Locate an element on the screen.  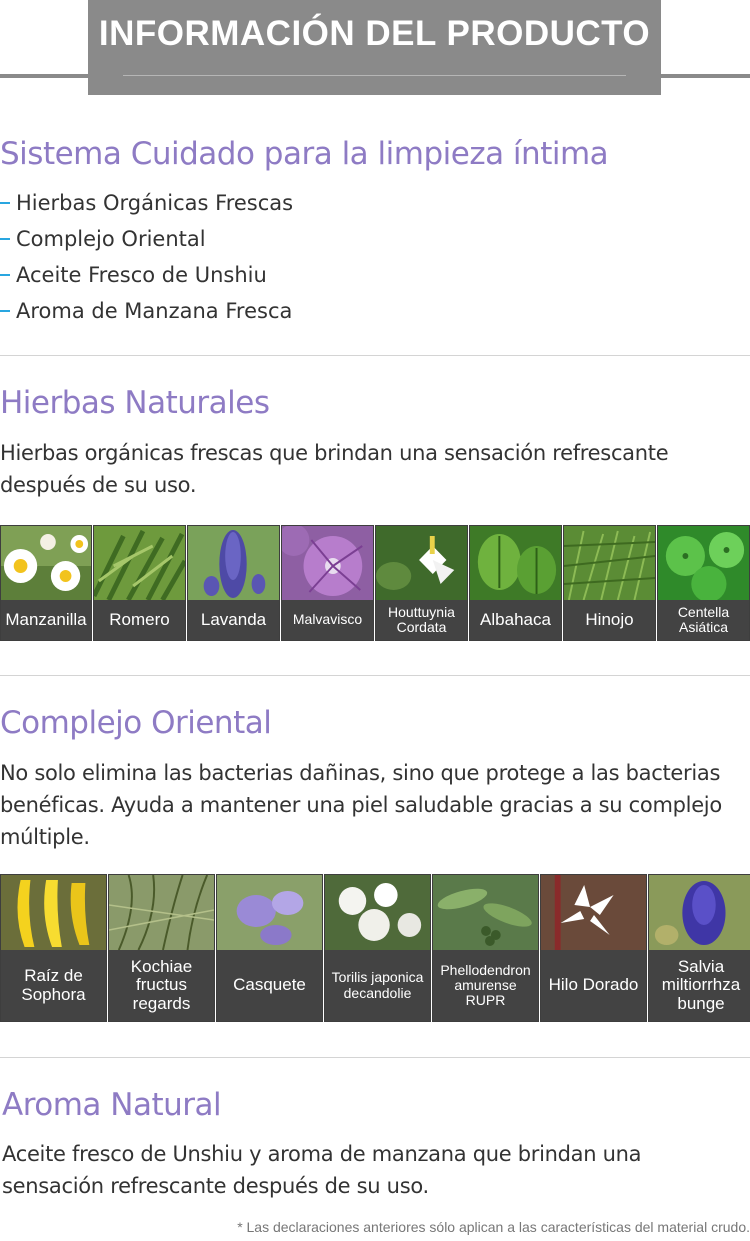
ingredient-card: Kochiae fructus regards is located at coordinates (161, 948).